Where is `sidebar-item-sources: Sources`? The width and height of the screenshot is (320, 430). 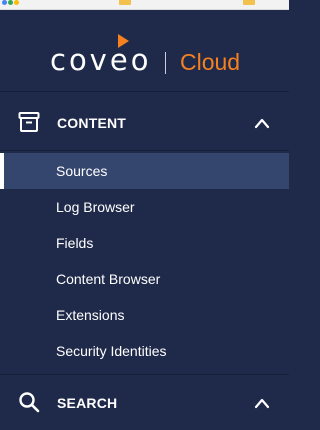 sidebar-item-sources: Sources is located at coordinates (144, 171).